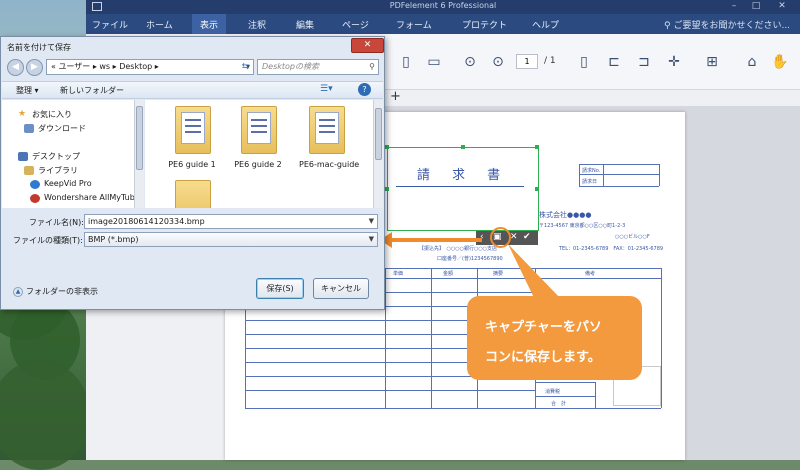 The image size is (800, 470). I want to click on filename-input: image20180614120334.bmp ▼, so click(231, 221).